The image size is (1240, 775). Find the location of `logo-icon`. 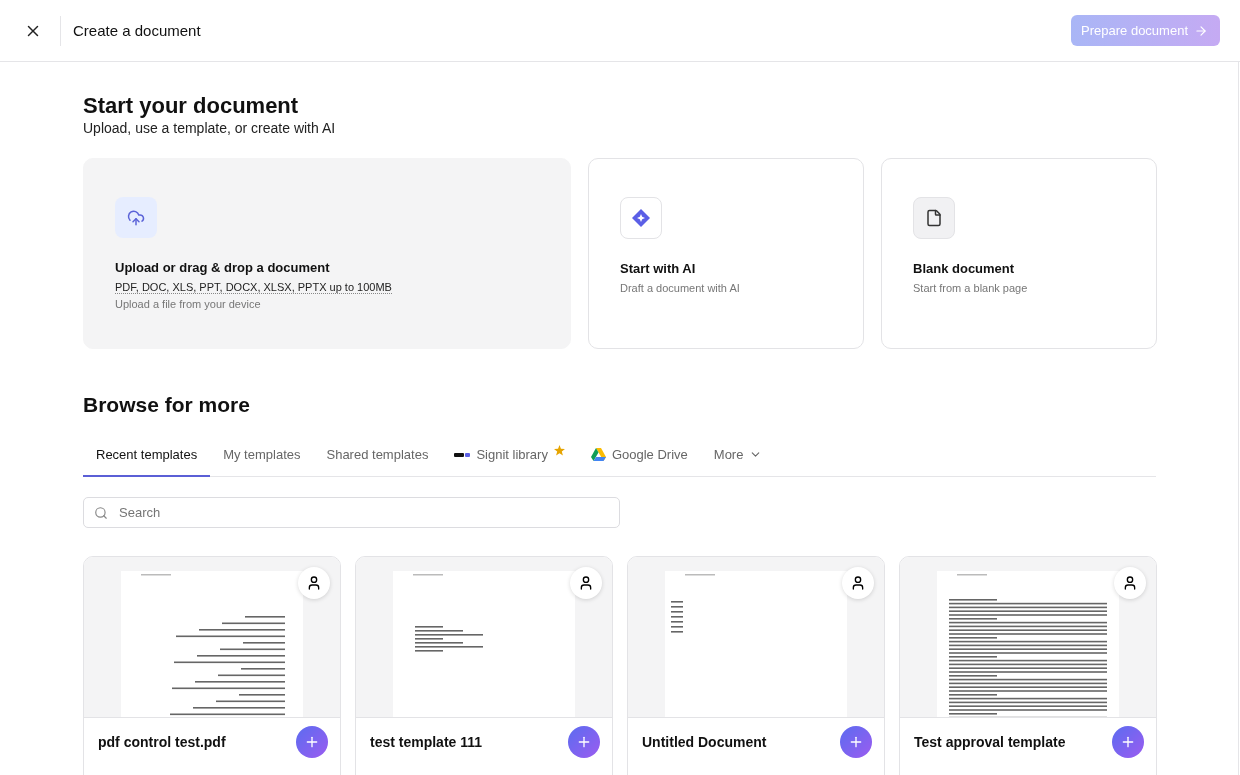

logo-icon is located at coordinates (462, 454).